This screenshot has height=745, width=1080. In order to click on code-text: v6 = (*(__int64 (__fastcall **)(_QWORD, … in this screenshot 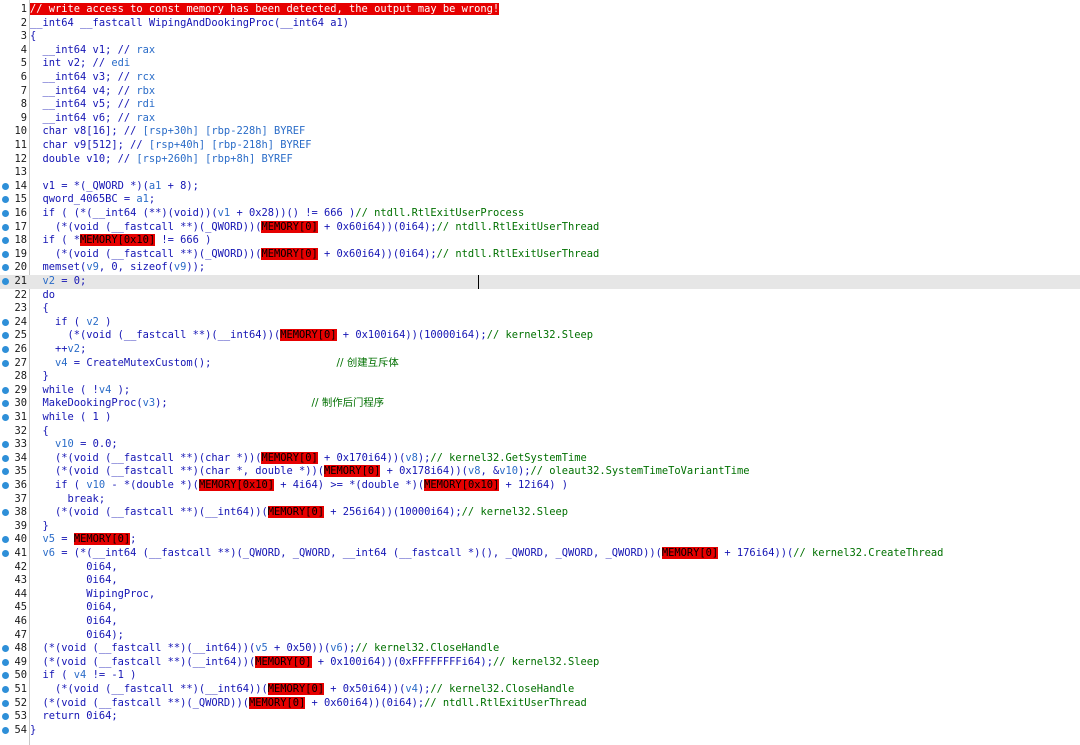, I will do `click(486, 554)`.